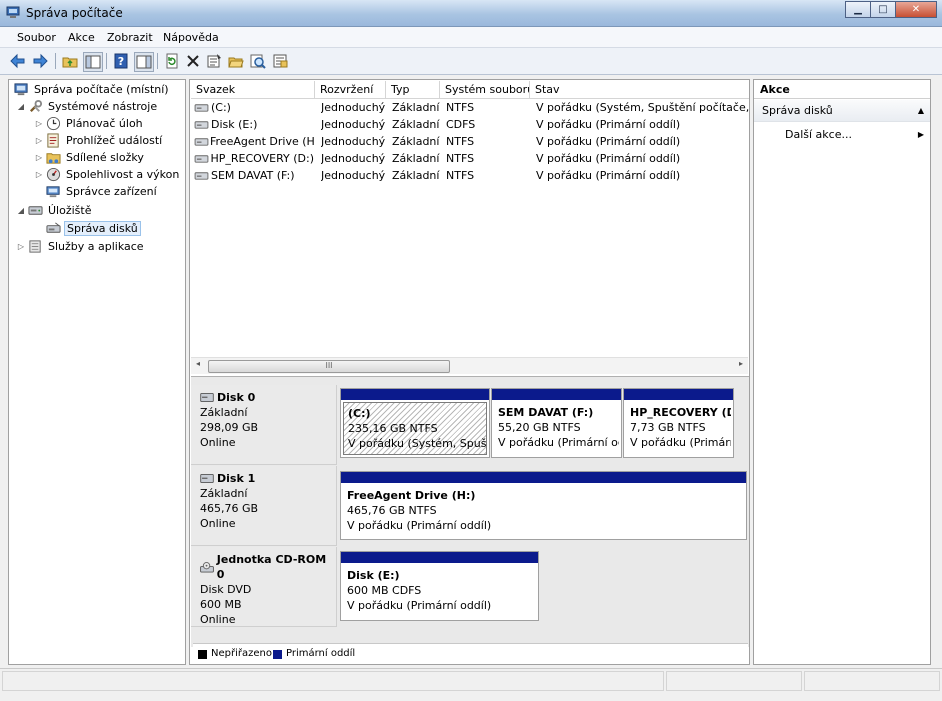 Image resolution: width=942 pixels, height=701 pixels. Describe the element at coordinates (90, 157) in the screenshot. I see `tree-item-shared-folders: ▷ Sdílené složky` at that location.